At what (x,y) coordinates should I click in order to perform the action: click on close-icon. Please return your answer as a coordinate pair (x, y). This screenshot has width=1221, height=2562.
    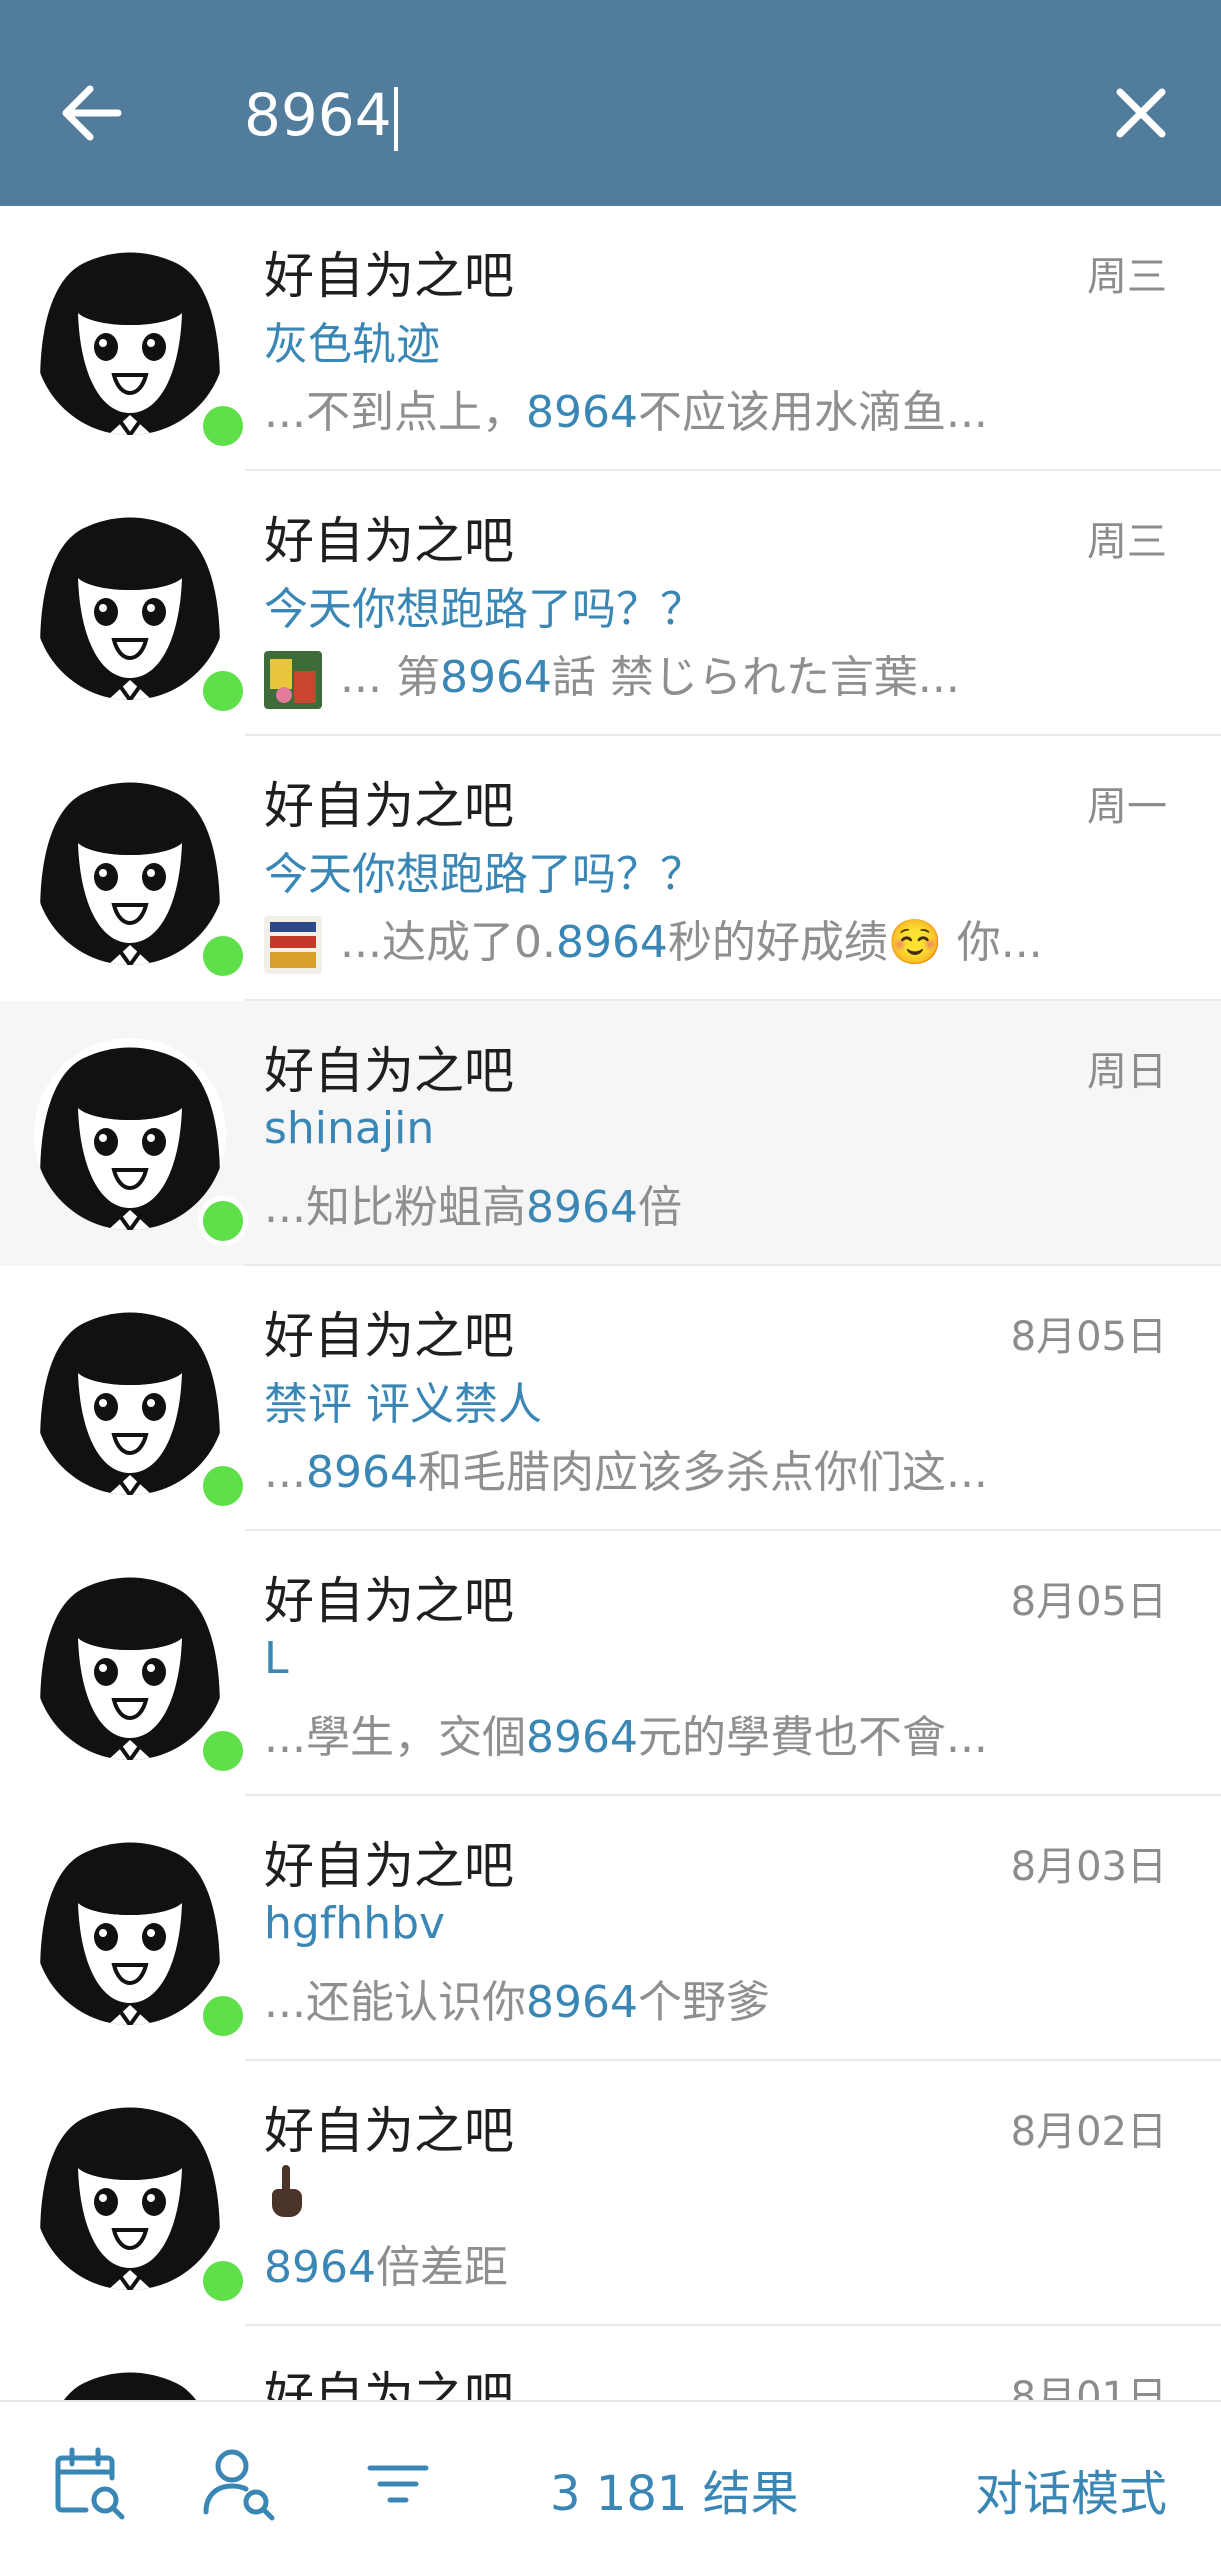
    Looking at the image, I should click on (1141, 113).